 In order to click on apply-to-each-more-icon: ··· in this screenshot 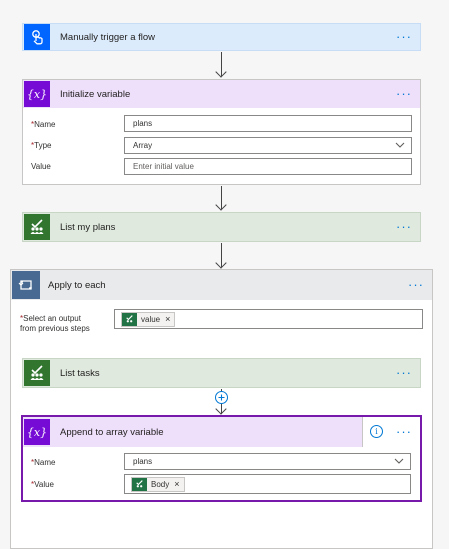, I will do `click(416, 284)`.